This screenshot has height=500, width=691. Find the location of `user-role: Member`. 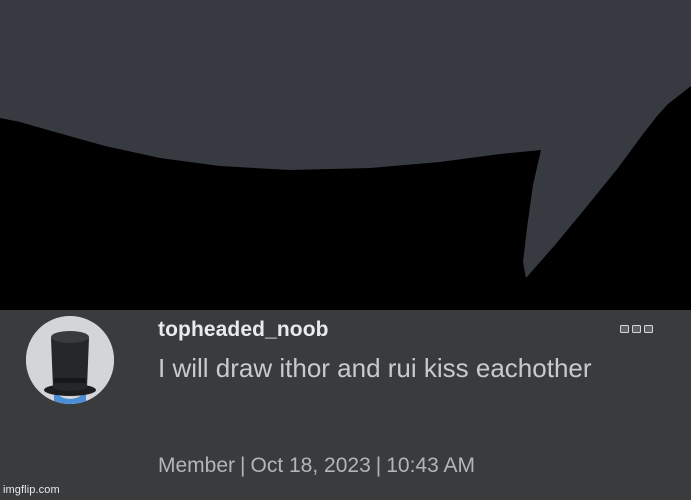

user-role: Member is located at coordinates (197, 465).